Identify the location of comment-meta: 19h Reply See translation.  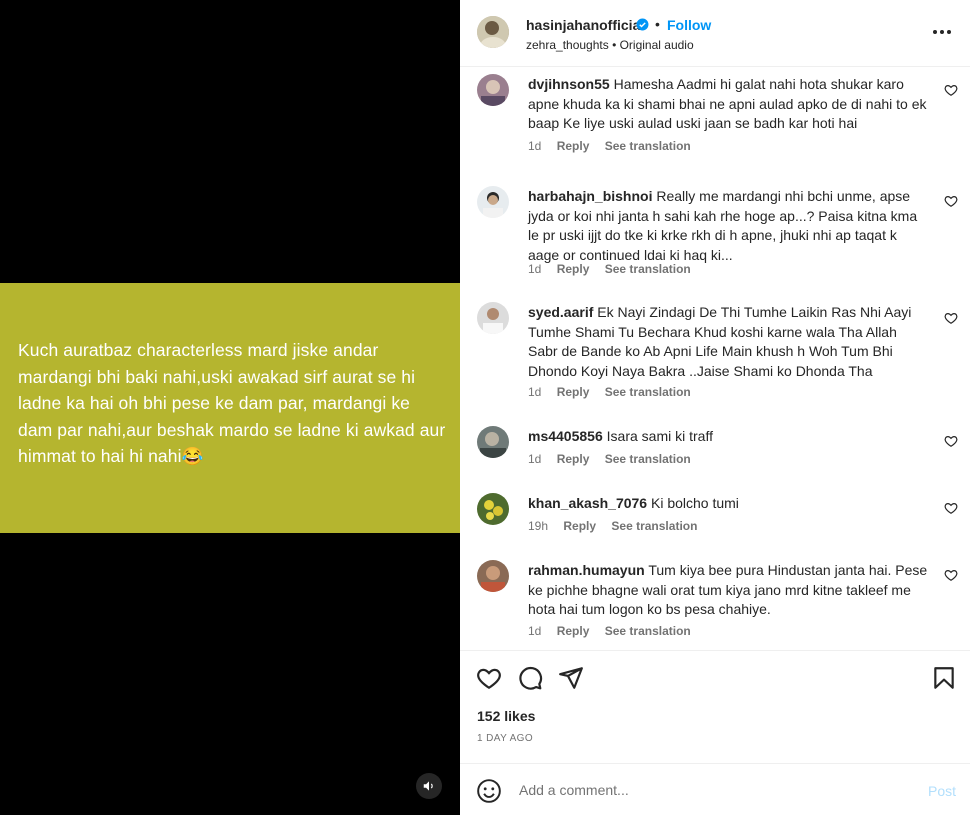
(618, 526).